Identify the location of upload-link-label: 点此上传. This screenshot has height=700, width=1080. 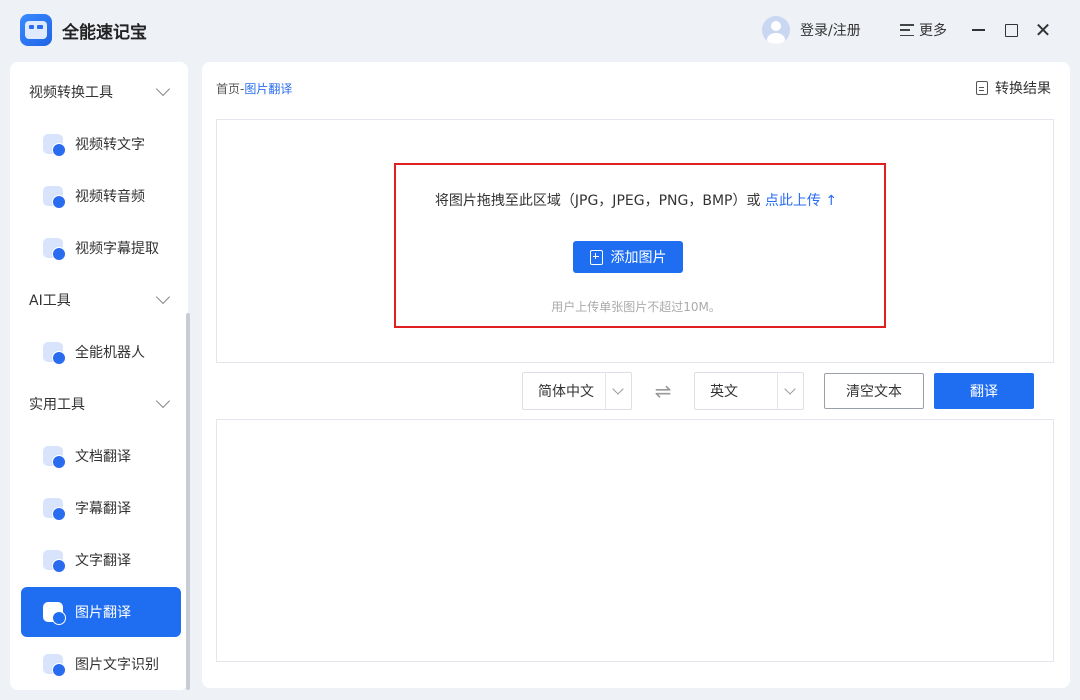
(792, 201).